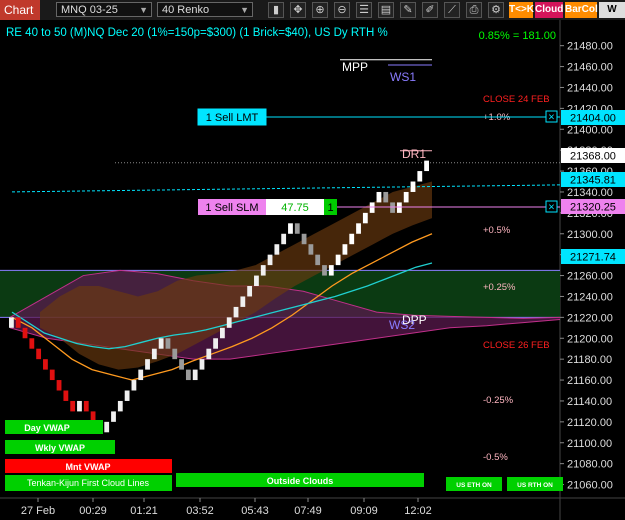 This screenshot has height=520, width=625. I want to click on ws2-label: WS2, so click(402, 325).